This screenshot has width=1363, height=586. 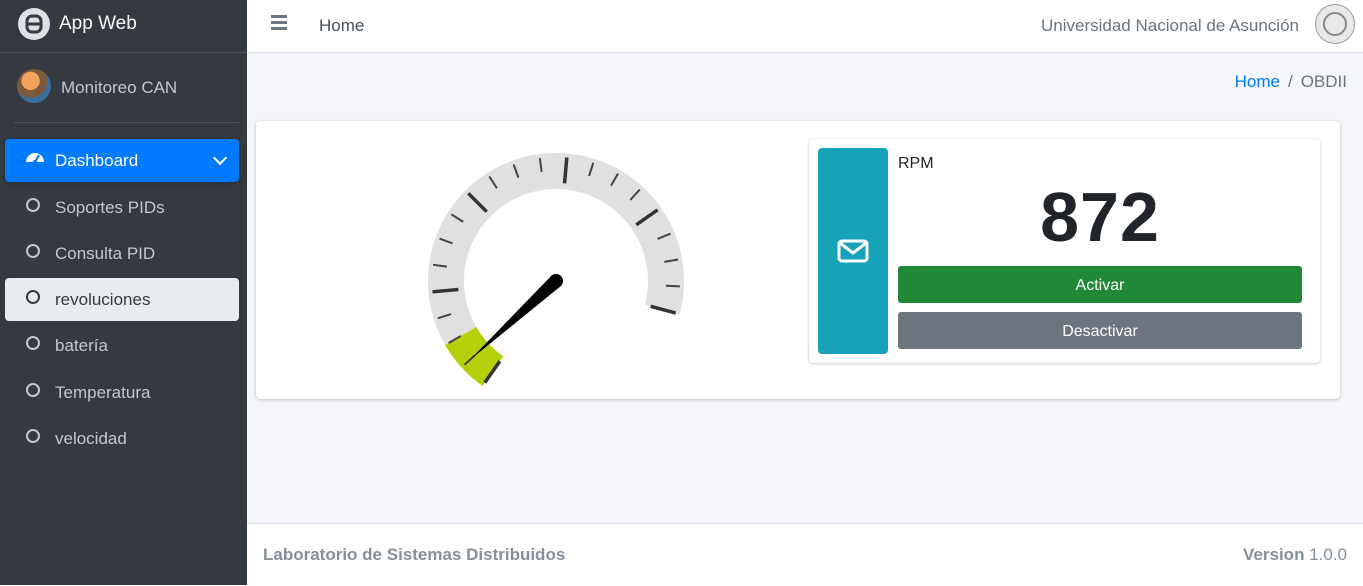 I want to click on sidebar-item-soportes-pids: Soportes PIDs, so click(x=122, y=207).